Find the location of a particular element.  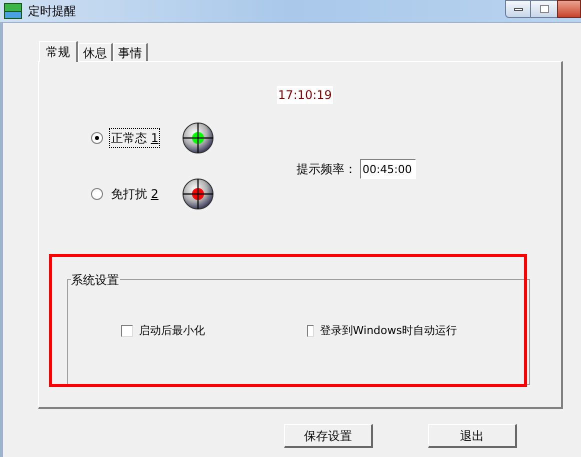

tab: 常规 is located at coordinates (58, 51).